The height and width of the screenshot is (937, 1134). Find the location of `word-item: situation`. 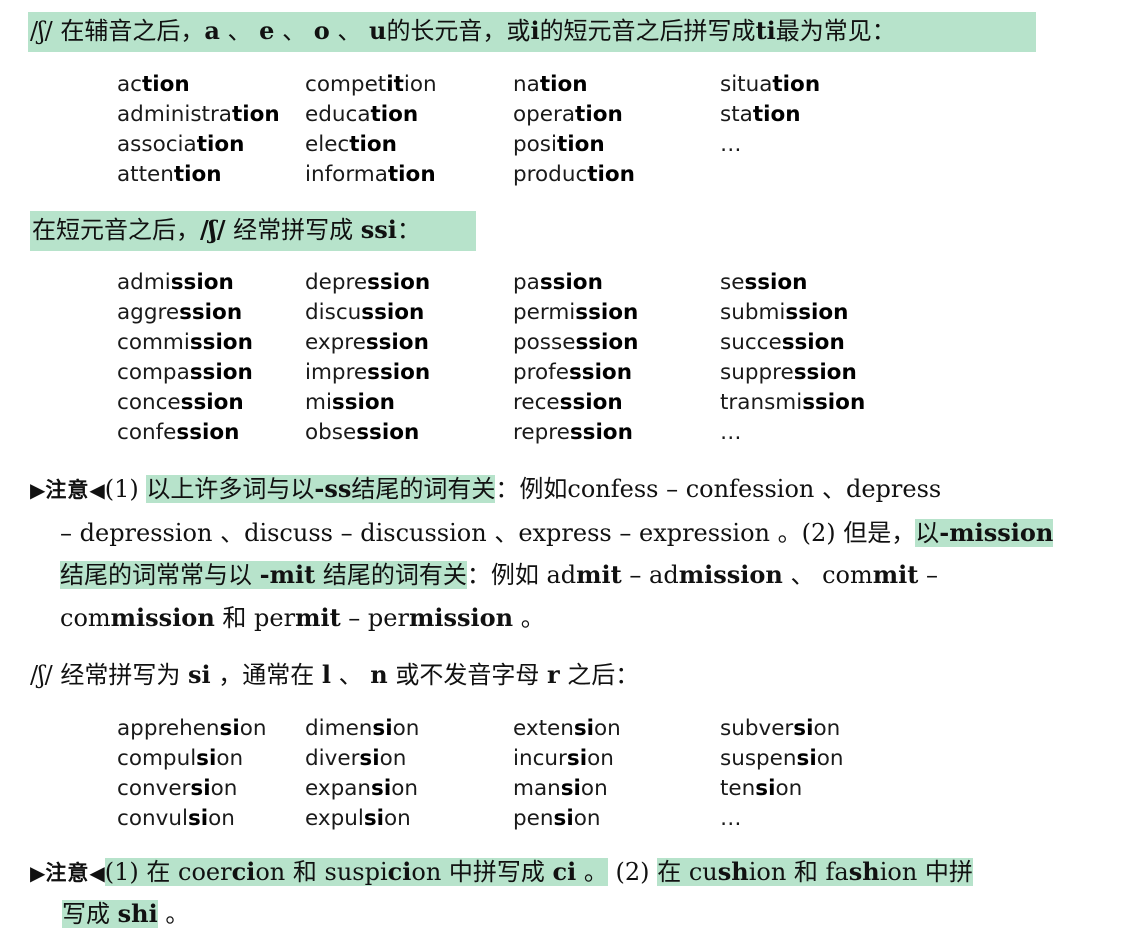

word-item: situation is located at coordinates (770, 84).